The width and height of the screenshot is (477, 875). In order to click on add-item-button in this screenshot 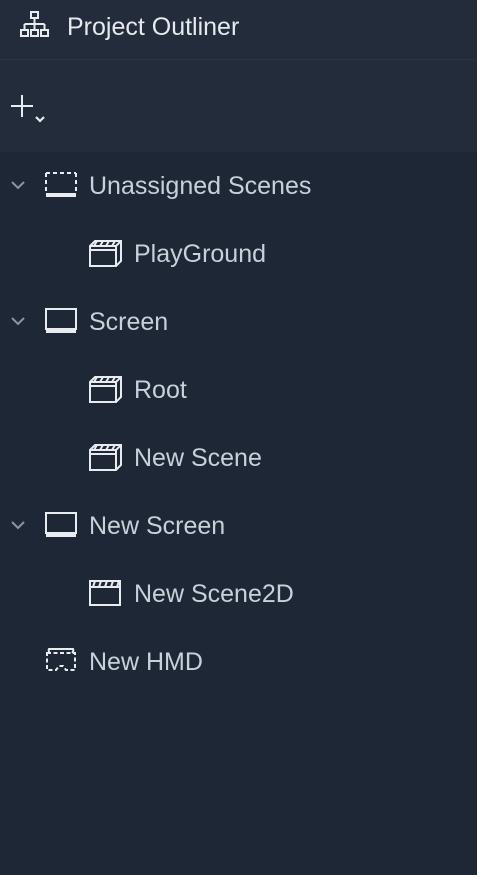, I will do `click(30, 111)`.